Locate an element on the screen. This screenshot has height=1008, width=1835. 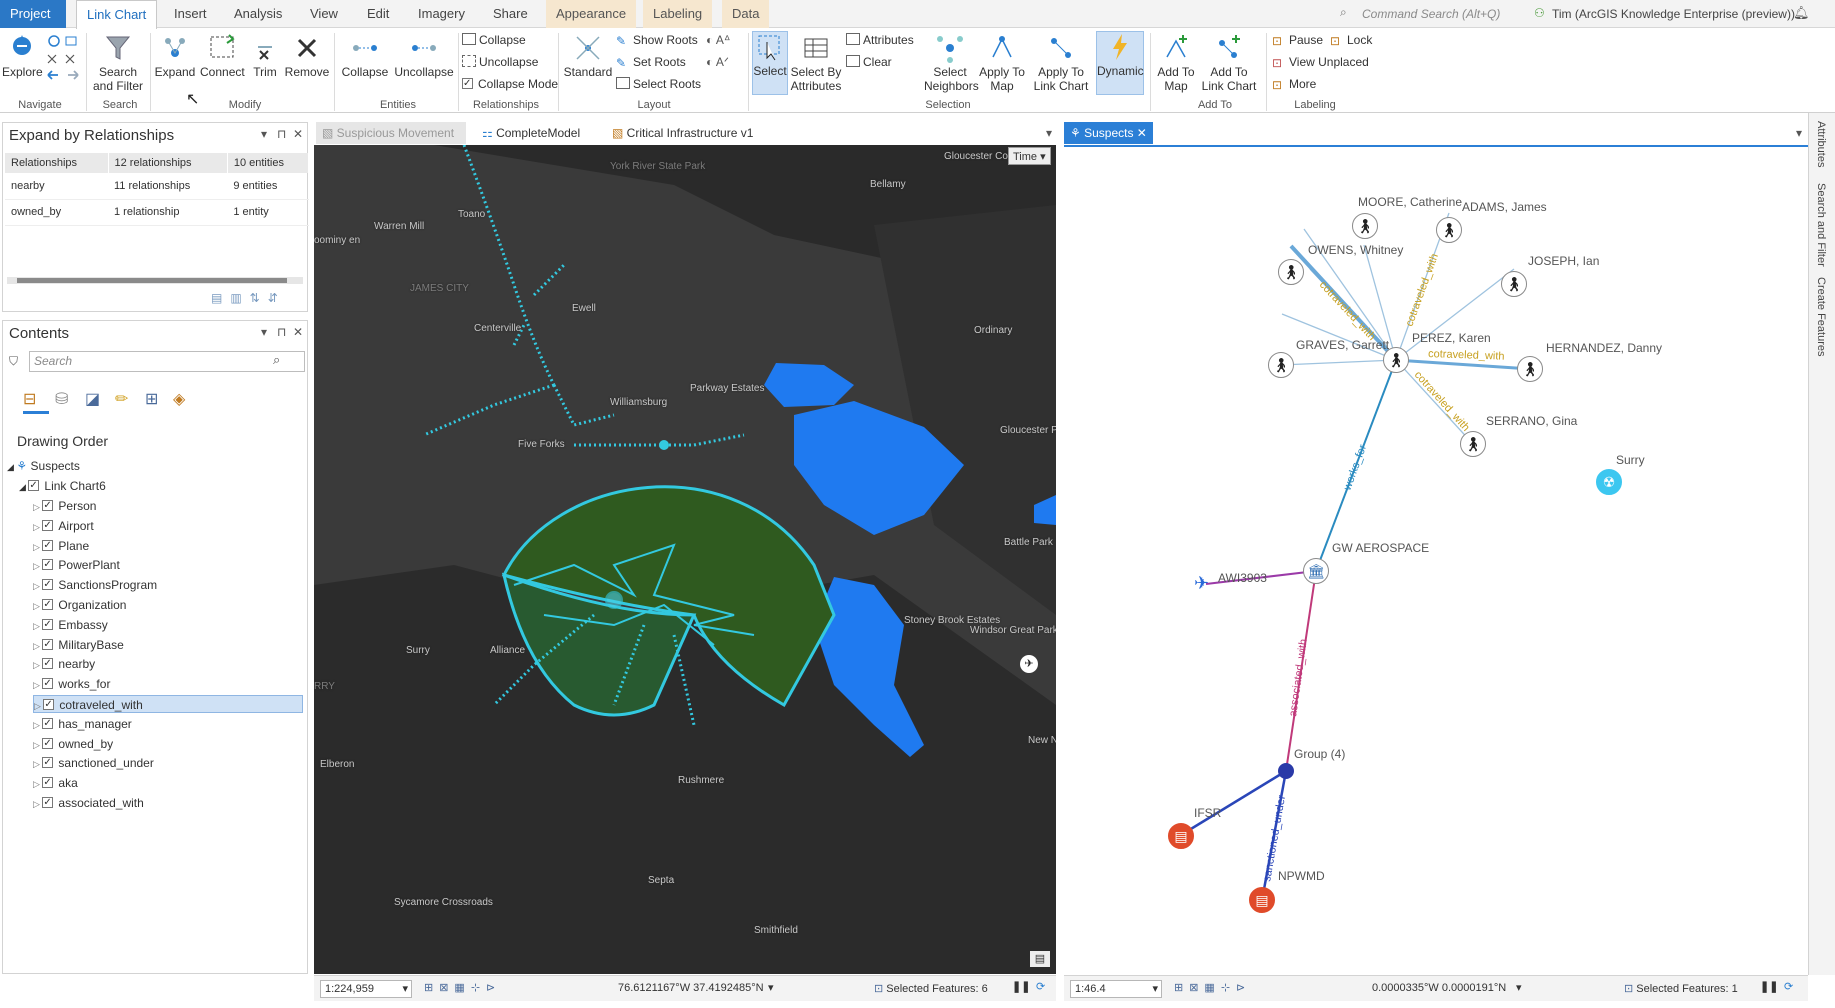
layer-item: ▷ associated_with is located at coordinates (88, 803).